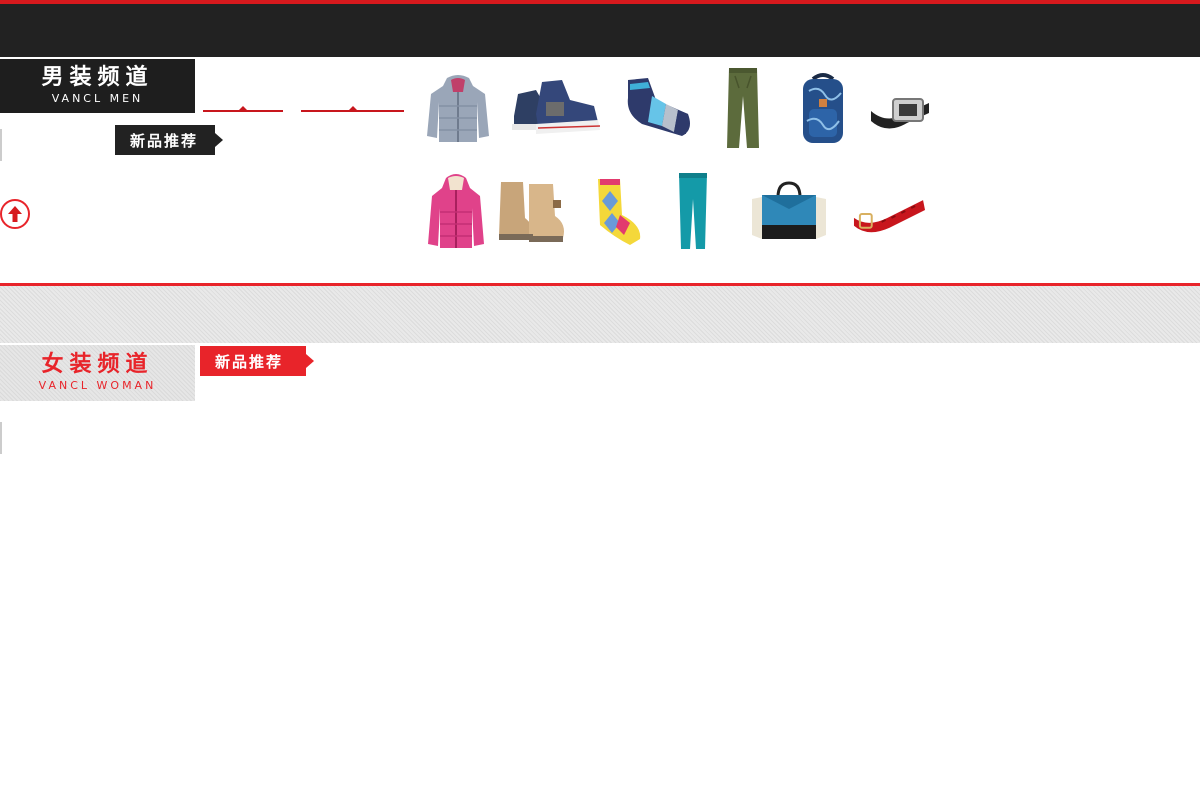 The image size is (1200, 800). I want to click on snow-boots-tan-icon, so click(531, 211).